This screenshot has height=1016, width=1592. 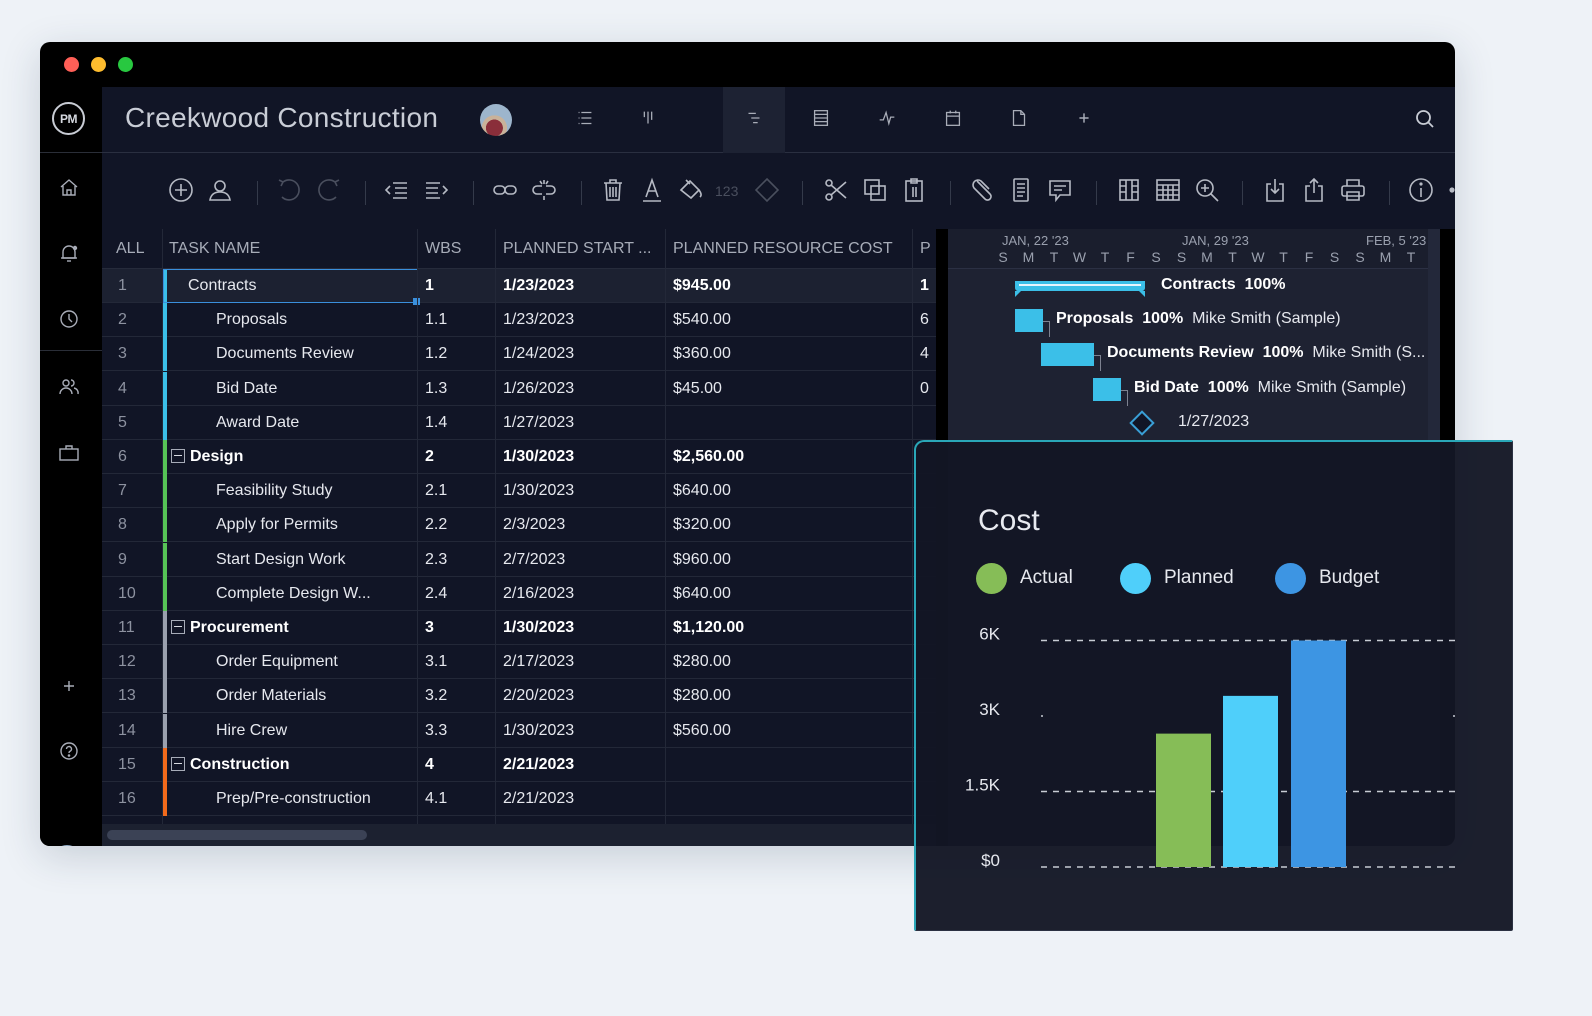 What do you see at coordinates (1207, 192) in the screenshot?
I see `zoom-button` at bounding box center [1207, 192].